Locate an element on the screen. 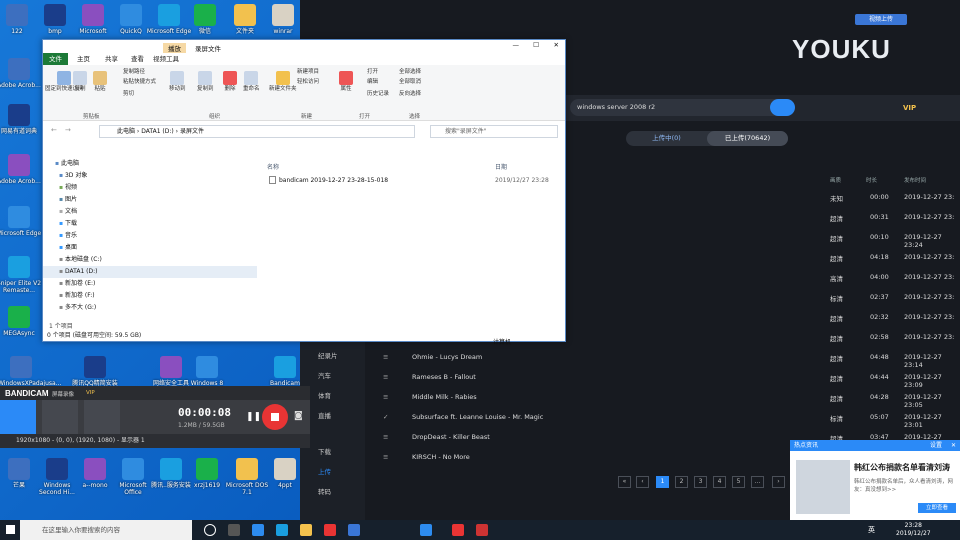  popup-settings: 设置 is located at coordinates (936, 445).